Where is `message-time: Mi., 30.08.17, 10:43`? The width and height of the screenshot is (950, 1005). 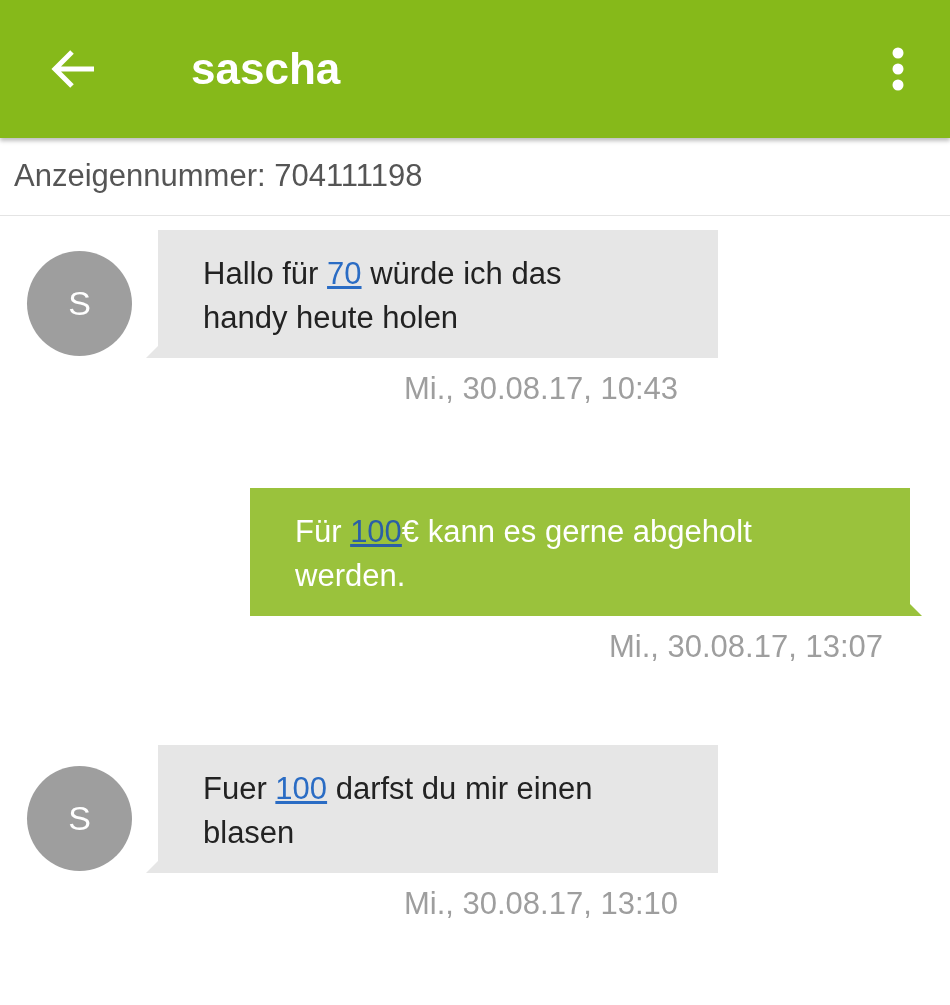 message-time: Mi., 30.08.17, 10:43 is located at coordinates (541, 389).